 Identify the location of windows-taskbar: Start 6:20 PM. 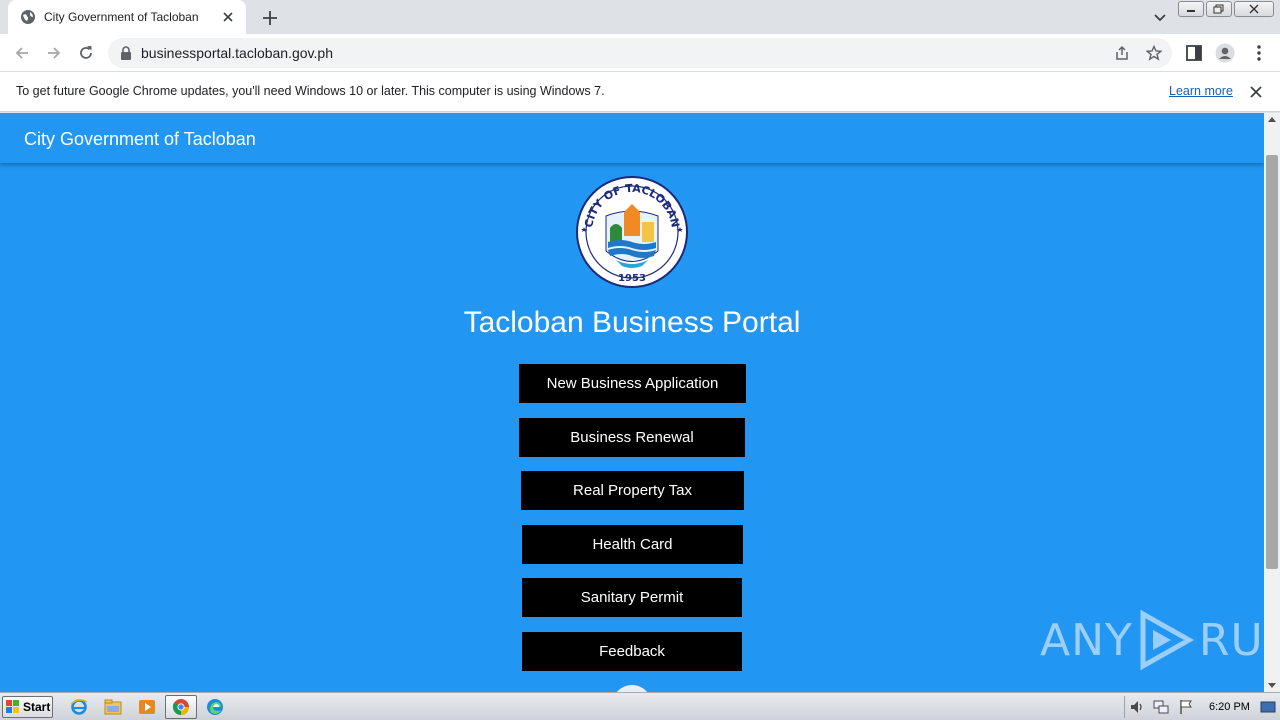
(640, 706).